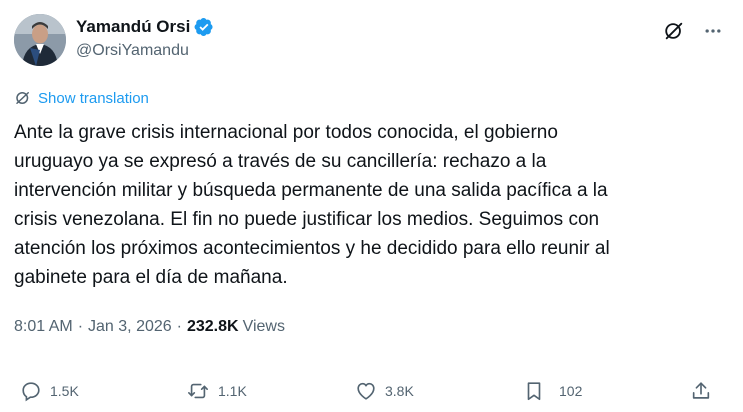 Image resolution: width=743 pixels, height=412 pixels. Describe the element at coordinates (198, 391) in the screenshot. I see `retweet-icon` at that location.